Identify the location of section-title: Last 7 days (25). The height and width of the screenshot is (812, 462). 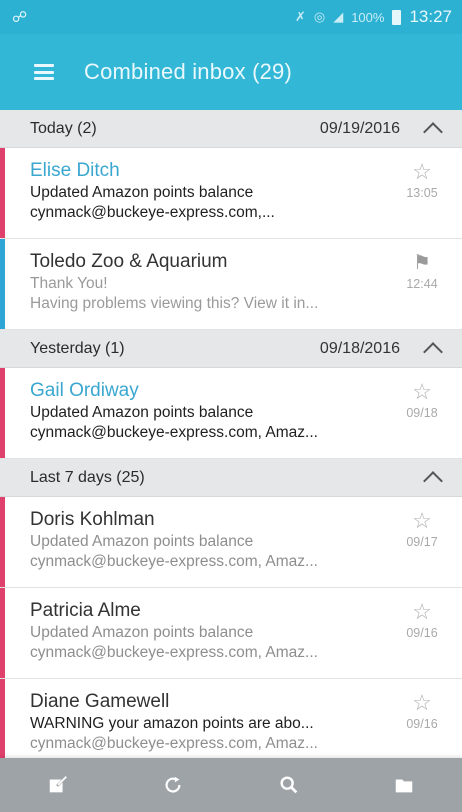
(87, 477).